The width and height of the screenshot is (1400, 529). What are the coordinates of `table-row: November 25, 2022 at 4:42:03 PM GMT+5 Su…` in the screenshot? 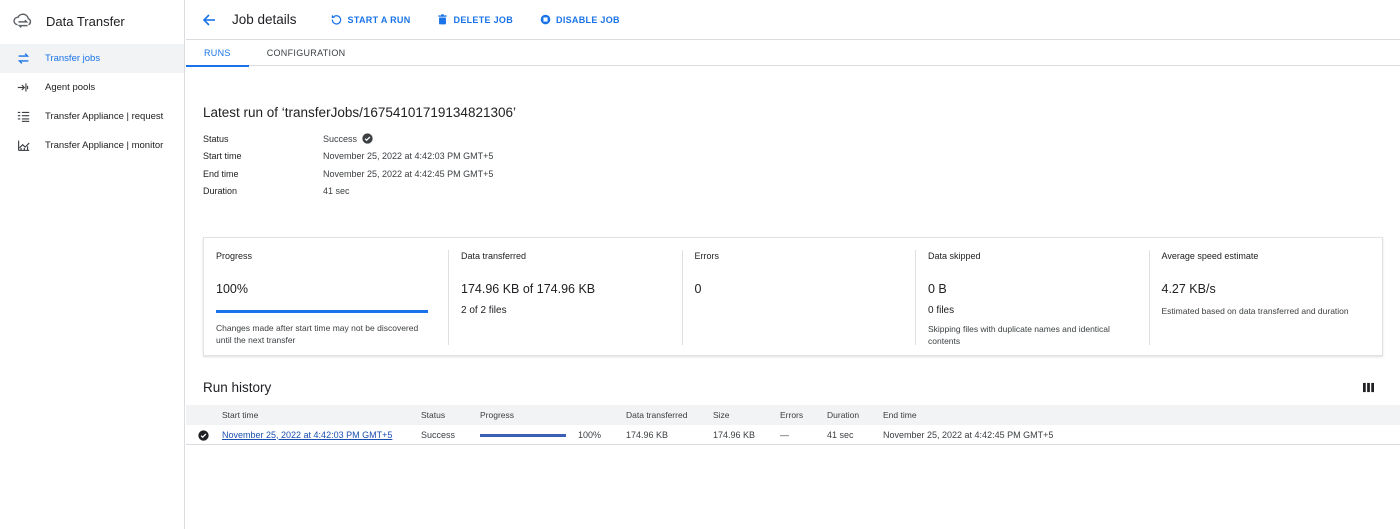 It's located at (793, 435).